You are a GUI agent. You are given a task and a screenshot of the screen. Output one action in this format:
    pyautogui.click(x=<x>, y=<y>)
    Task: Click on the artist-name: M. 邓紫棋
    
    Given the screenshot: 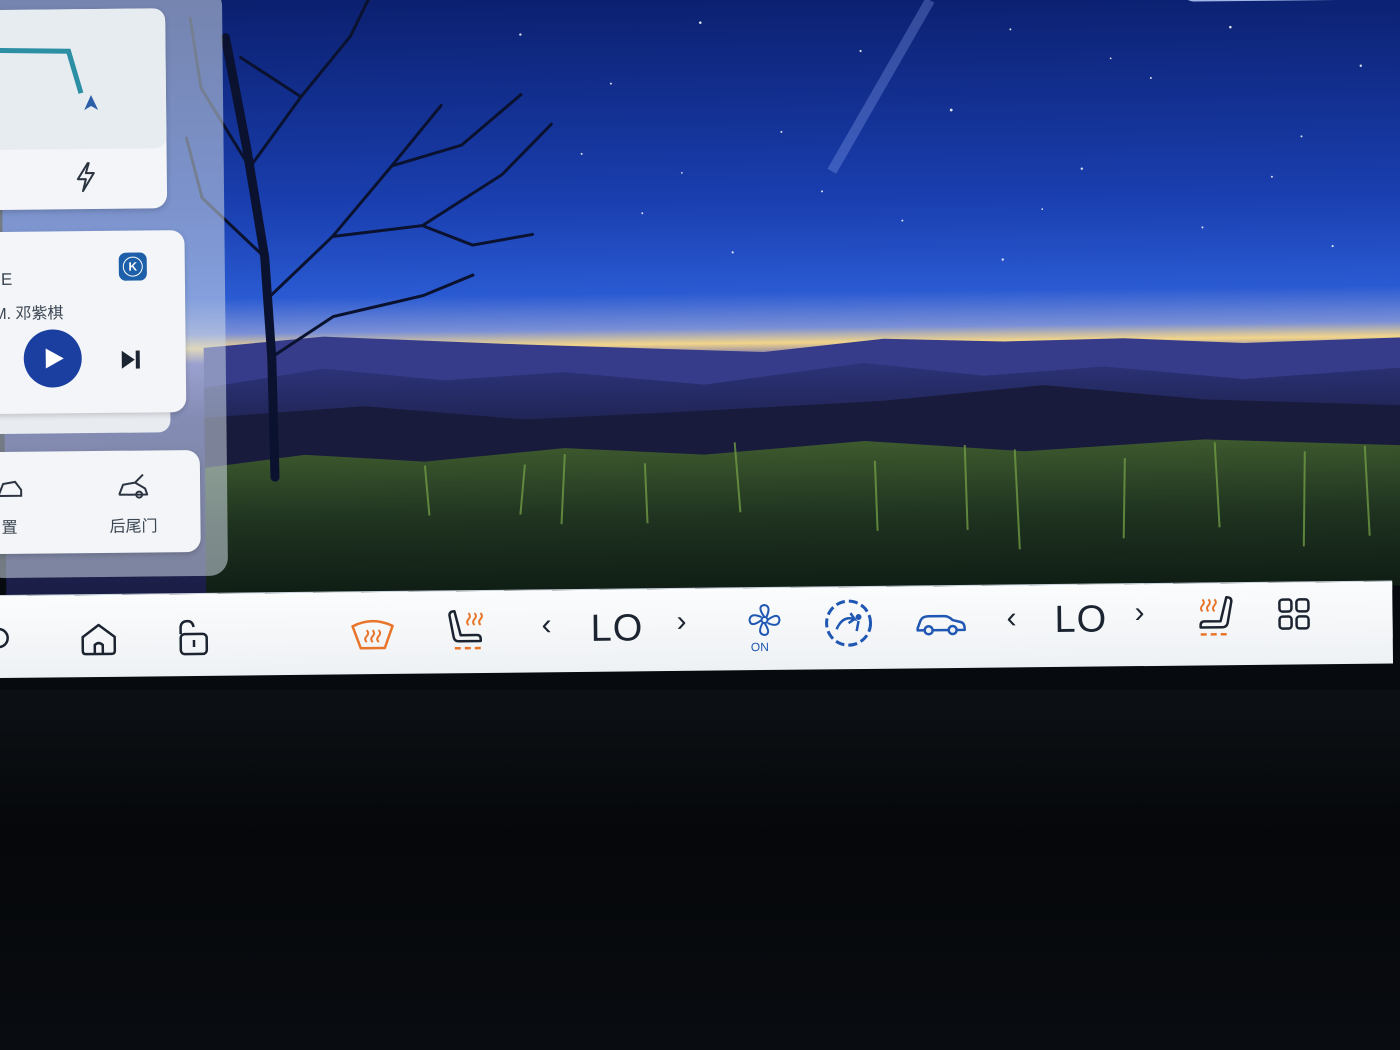 What is the action you would take?
    pyautogui.click(x=32, y=314)
    